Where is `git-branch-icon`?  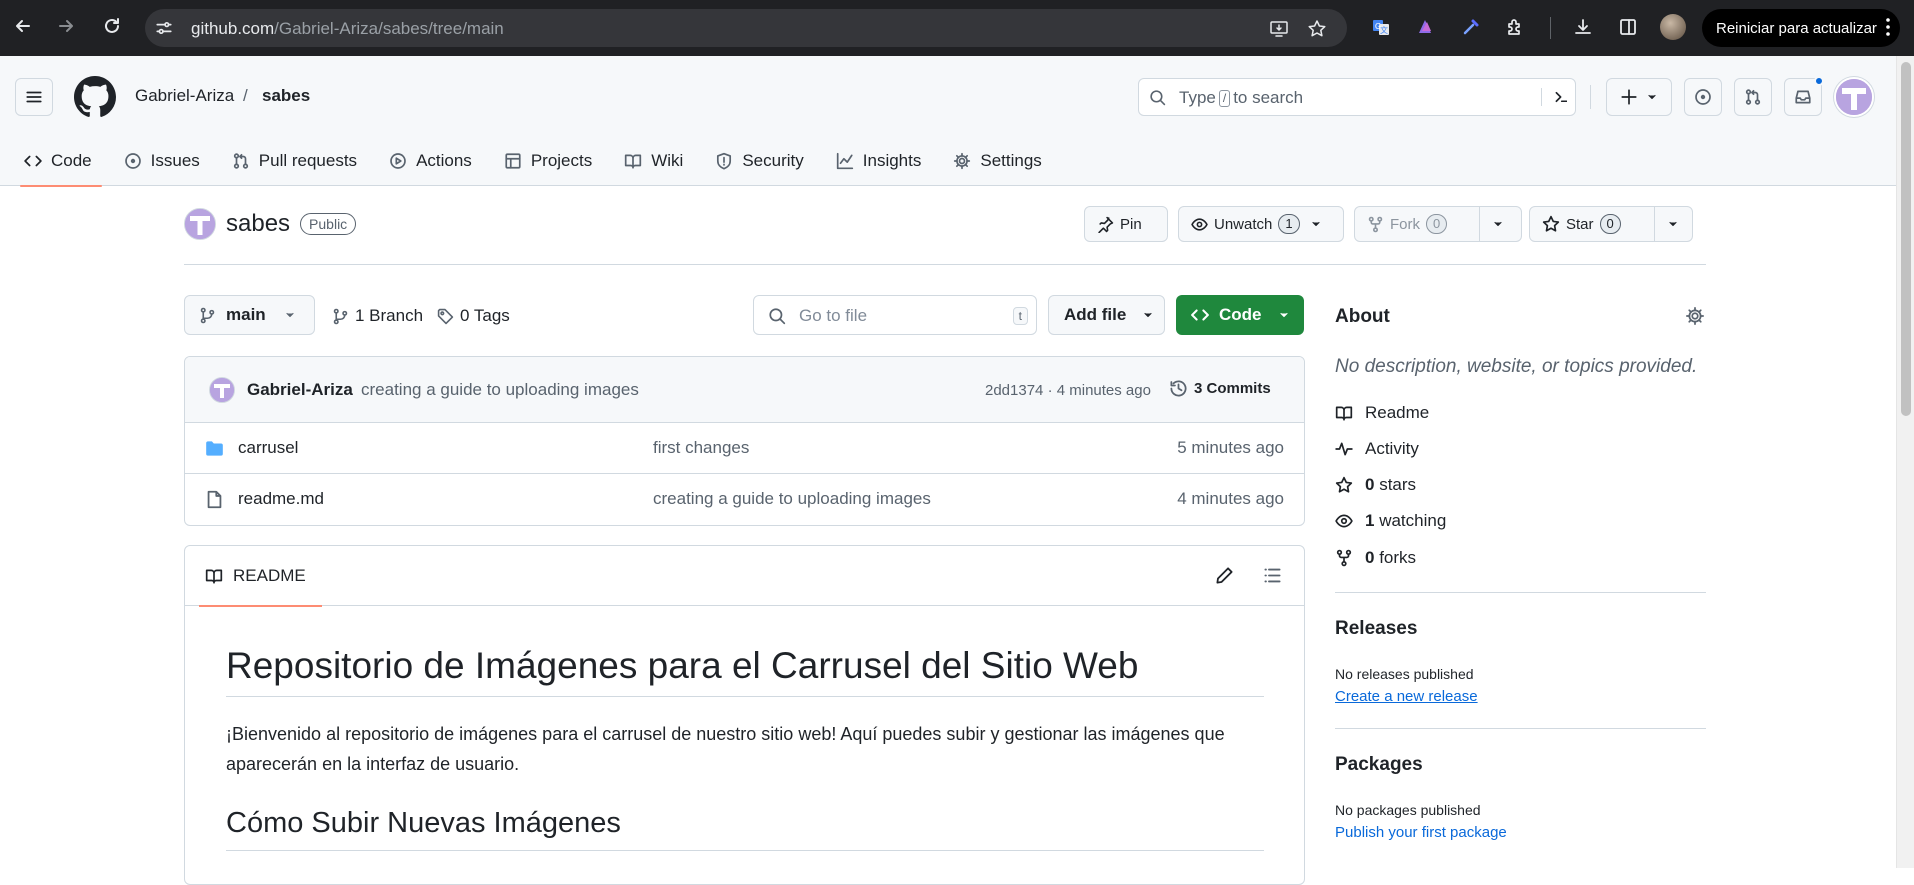
git-branch-icon is located at coordinates (207, 315).